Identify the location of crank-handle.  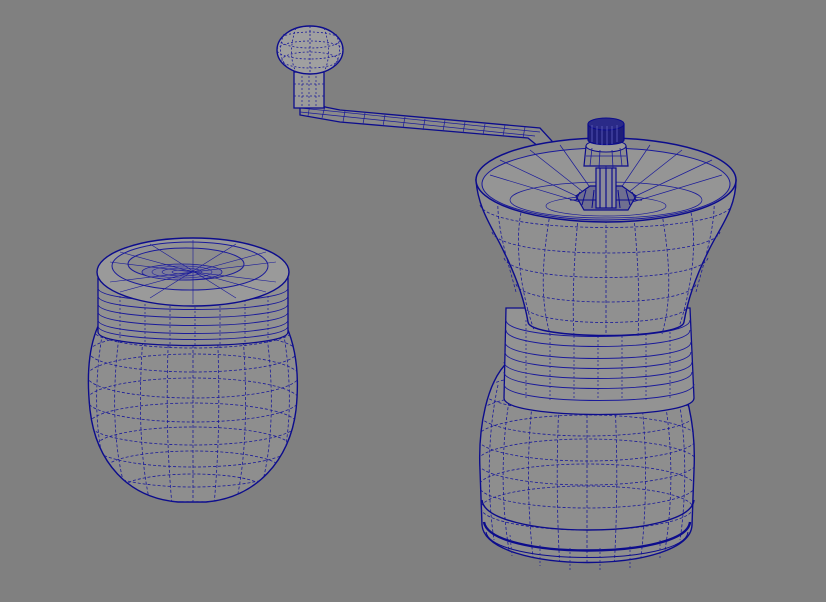
(419, 93).